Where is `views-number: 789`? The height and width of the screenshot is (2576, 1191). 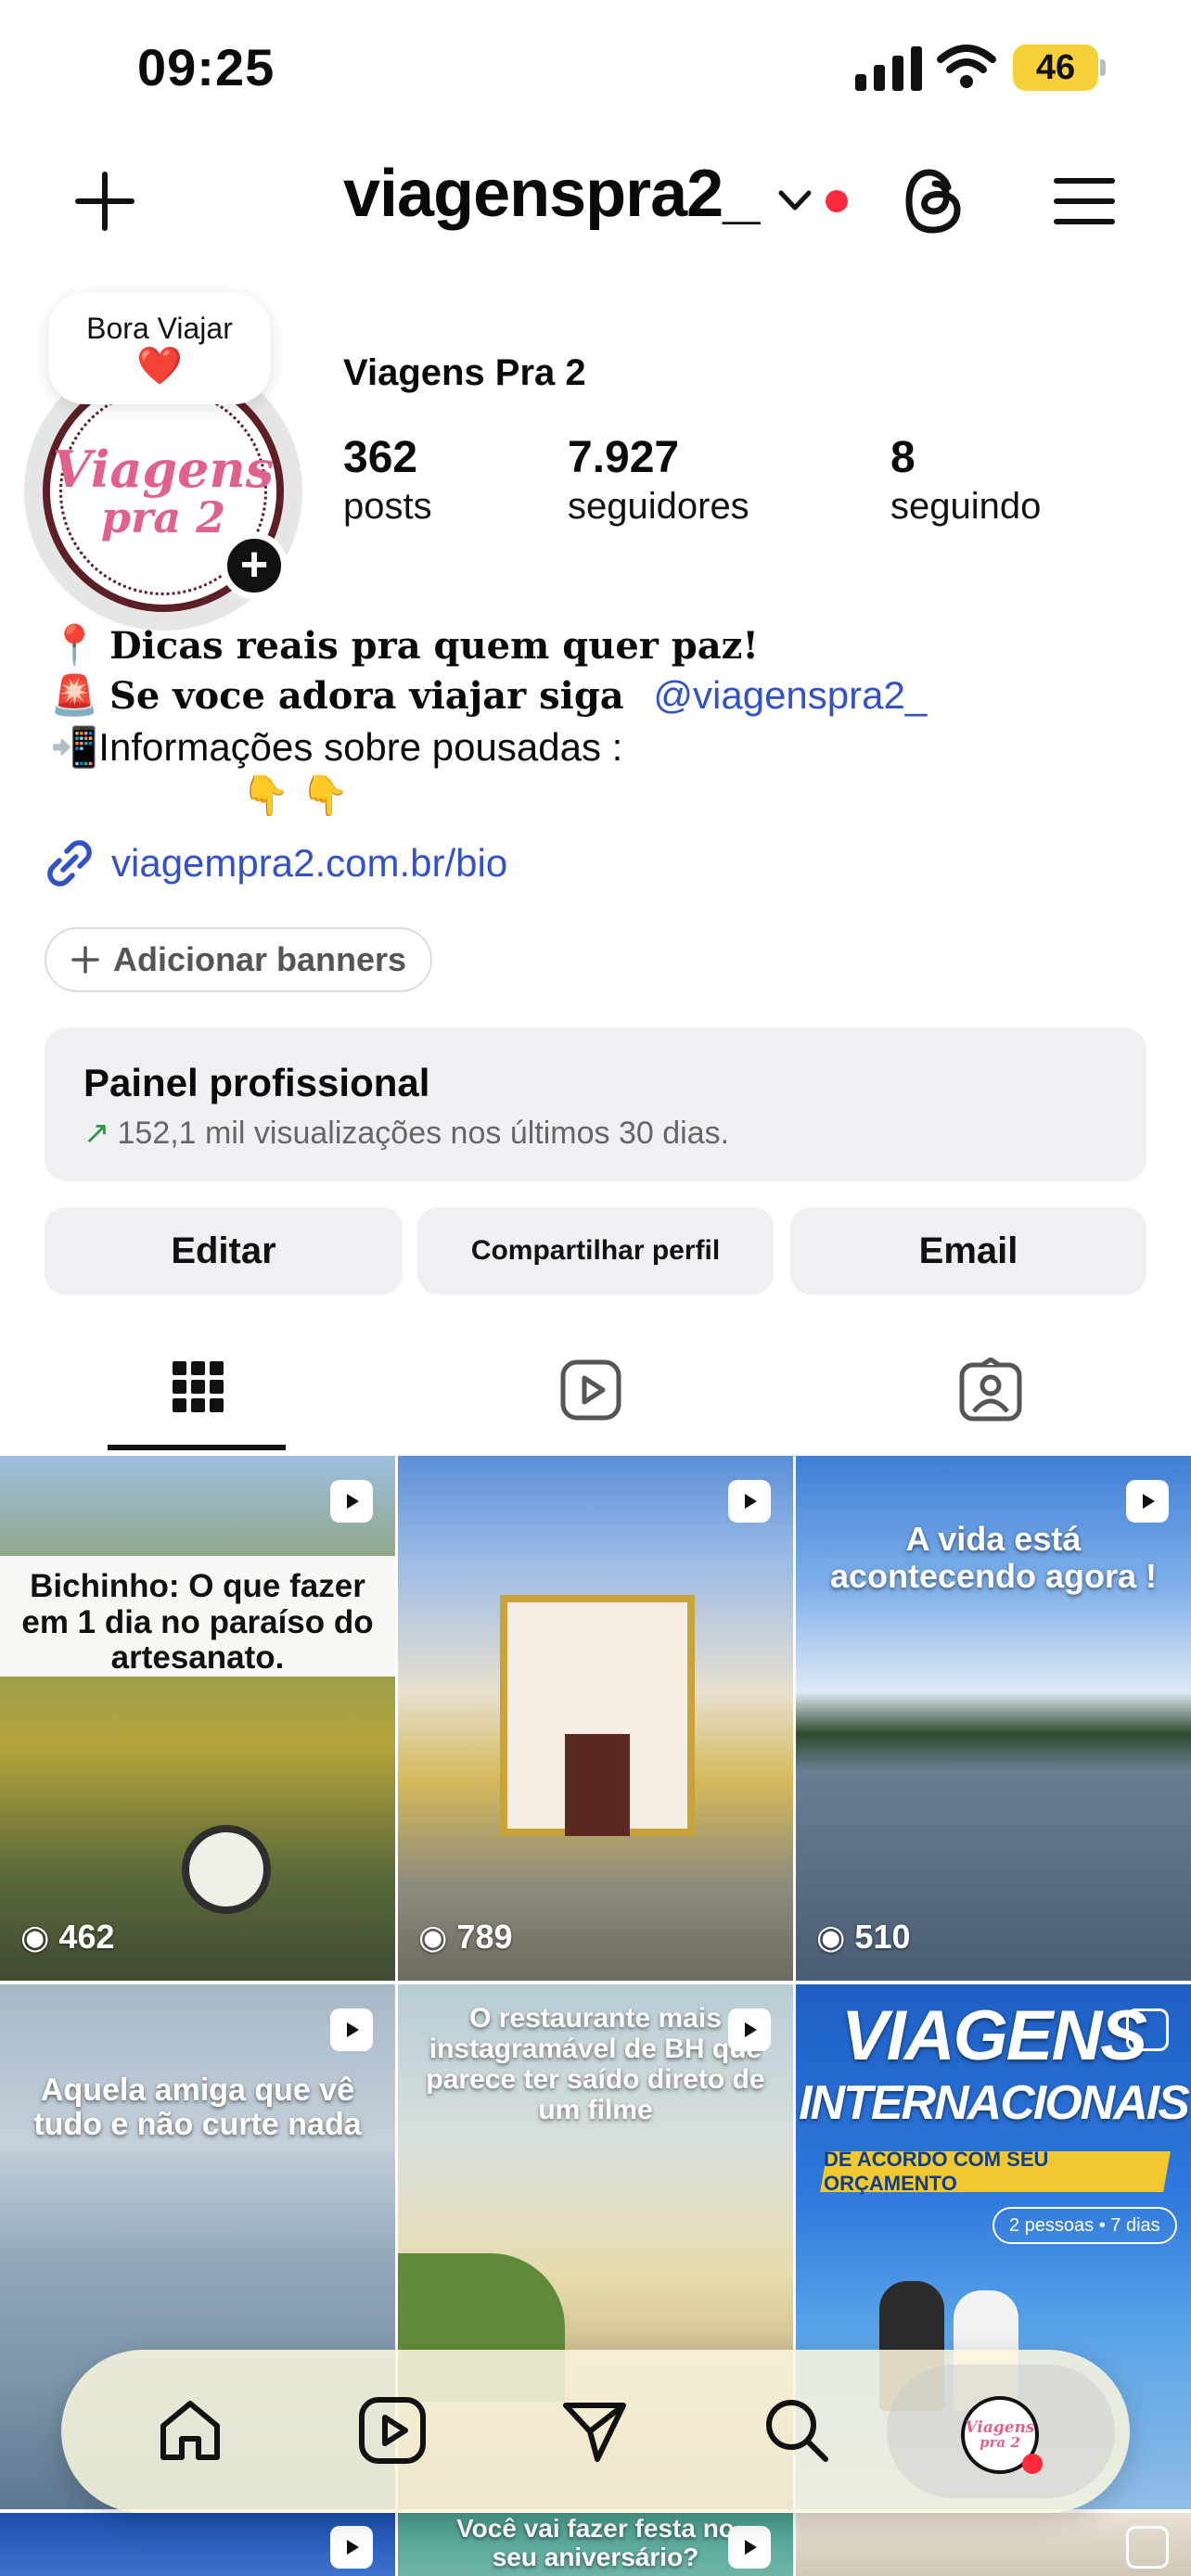
views-number: 789 is located at coordinates (484, 1937).